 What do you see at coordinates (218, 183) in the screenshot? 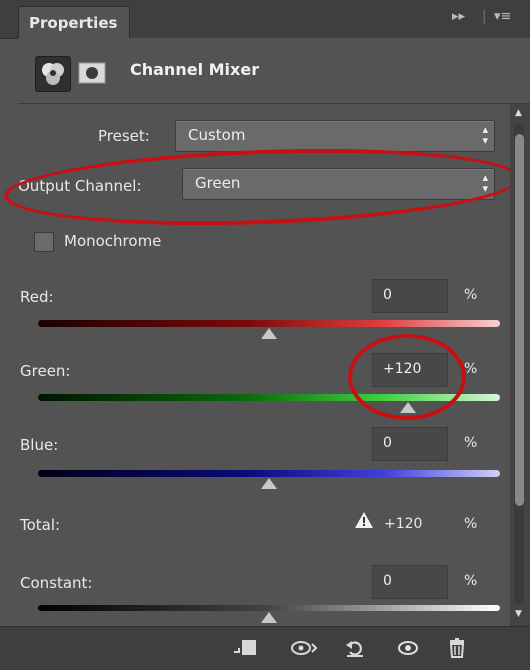
I see `output-channel-value: Green` at bounding box center [218, 183].